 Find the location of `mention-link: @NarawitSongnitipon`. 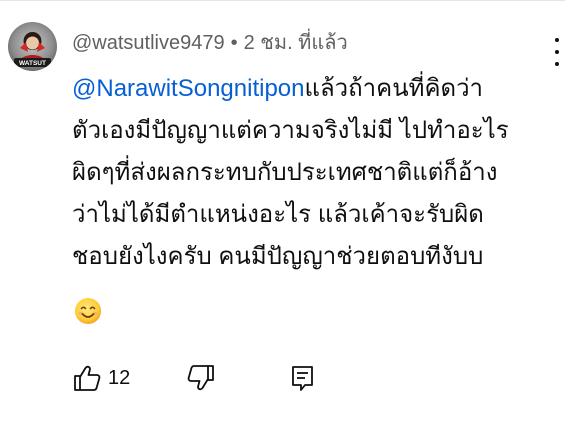

mention-link: @NarawitSongnitipon is located at coordinates (188, 88).